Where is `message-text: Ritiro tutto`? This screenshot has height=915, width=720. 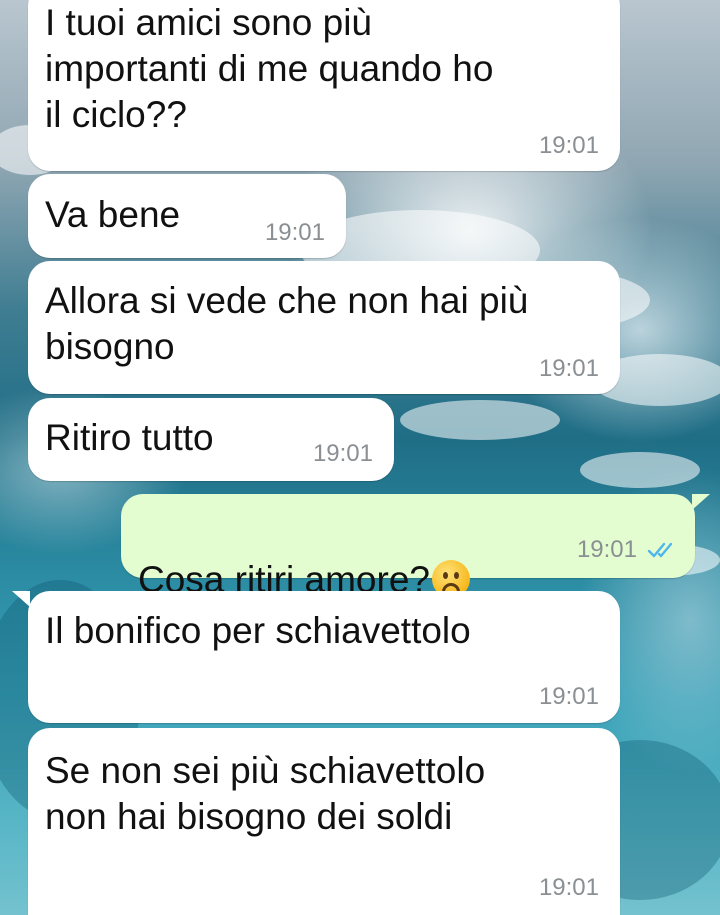 message-text: Ritiro tutto is located at coordinates (129, 437).